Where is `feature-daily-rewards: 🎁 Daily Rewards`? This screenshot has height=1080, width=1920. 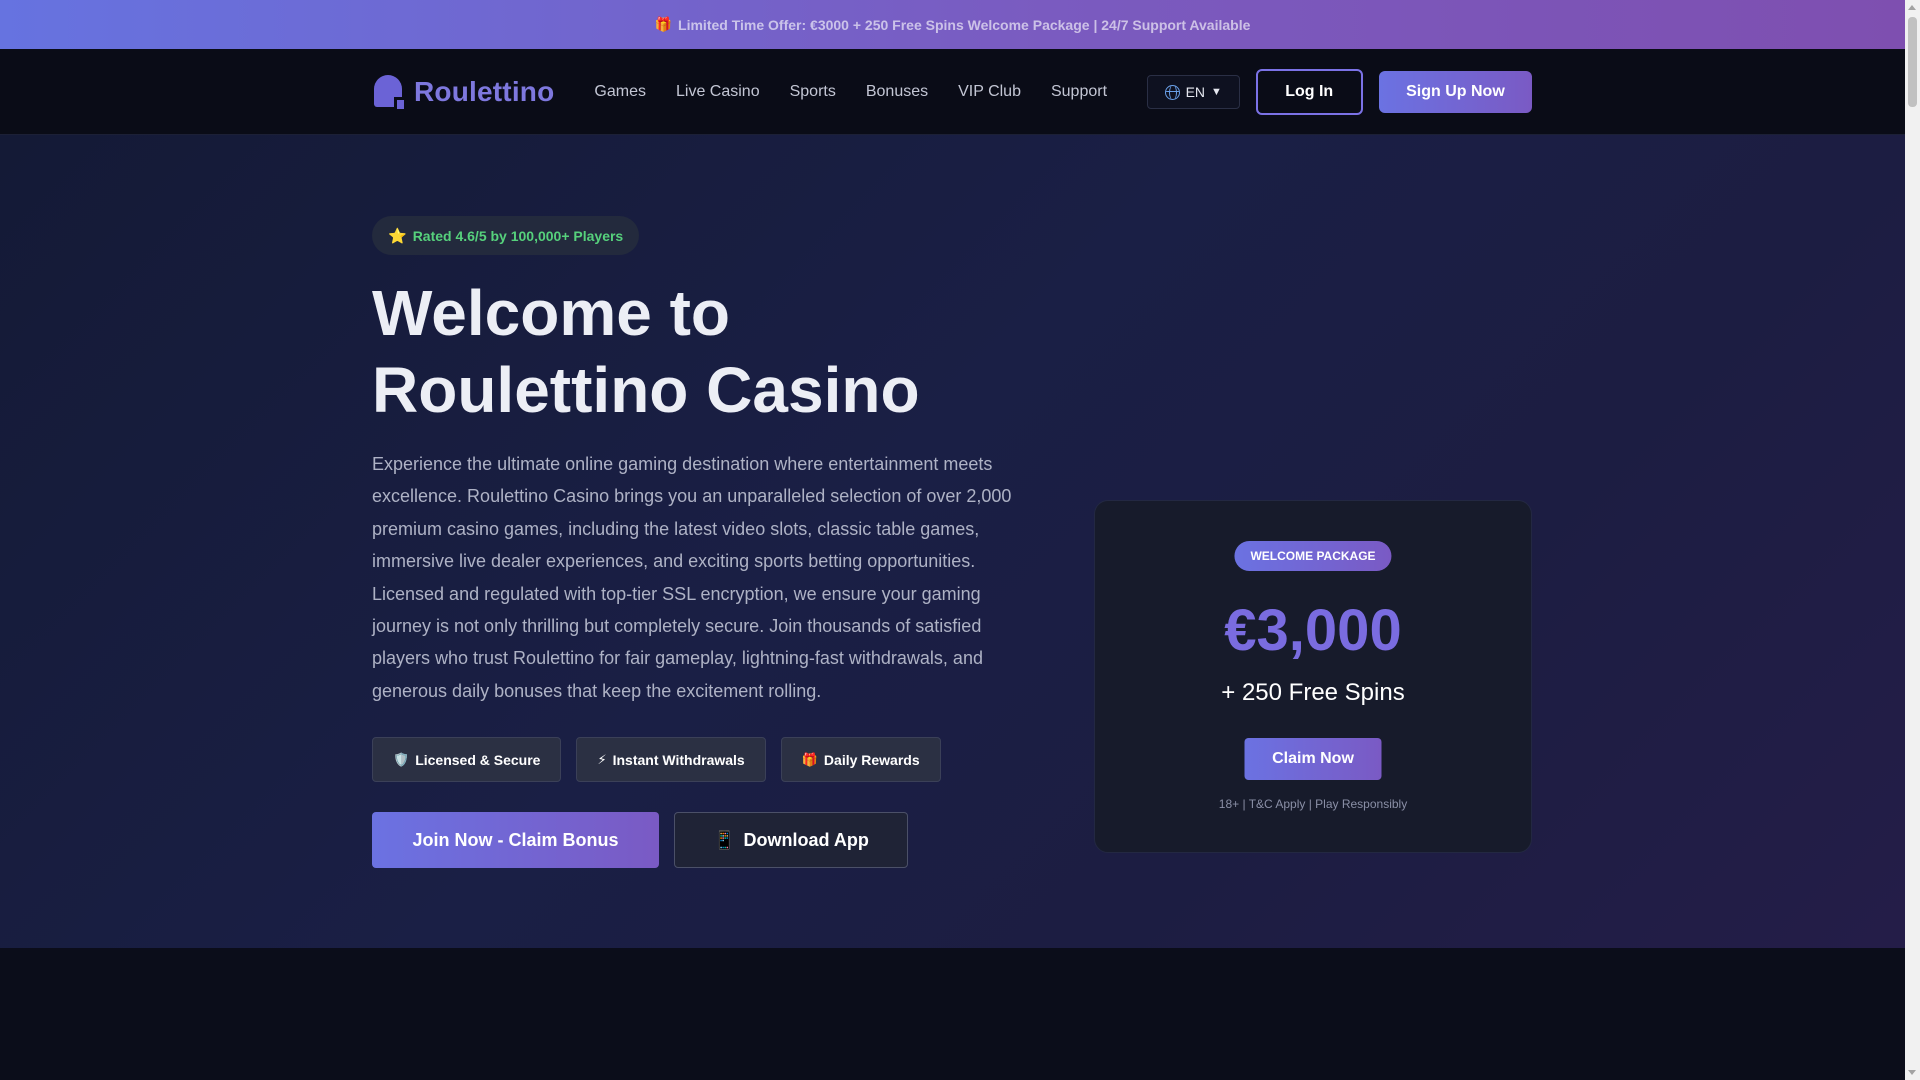
feature-daily-rewards: 🎁 Daily Rewards is located at coordinates (860, 759).